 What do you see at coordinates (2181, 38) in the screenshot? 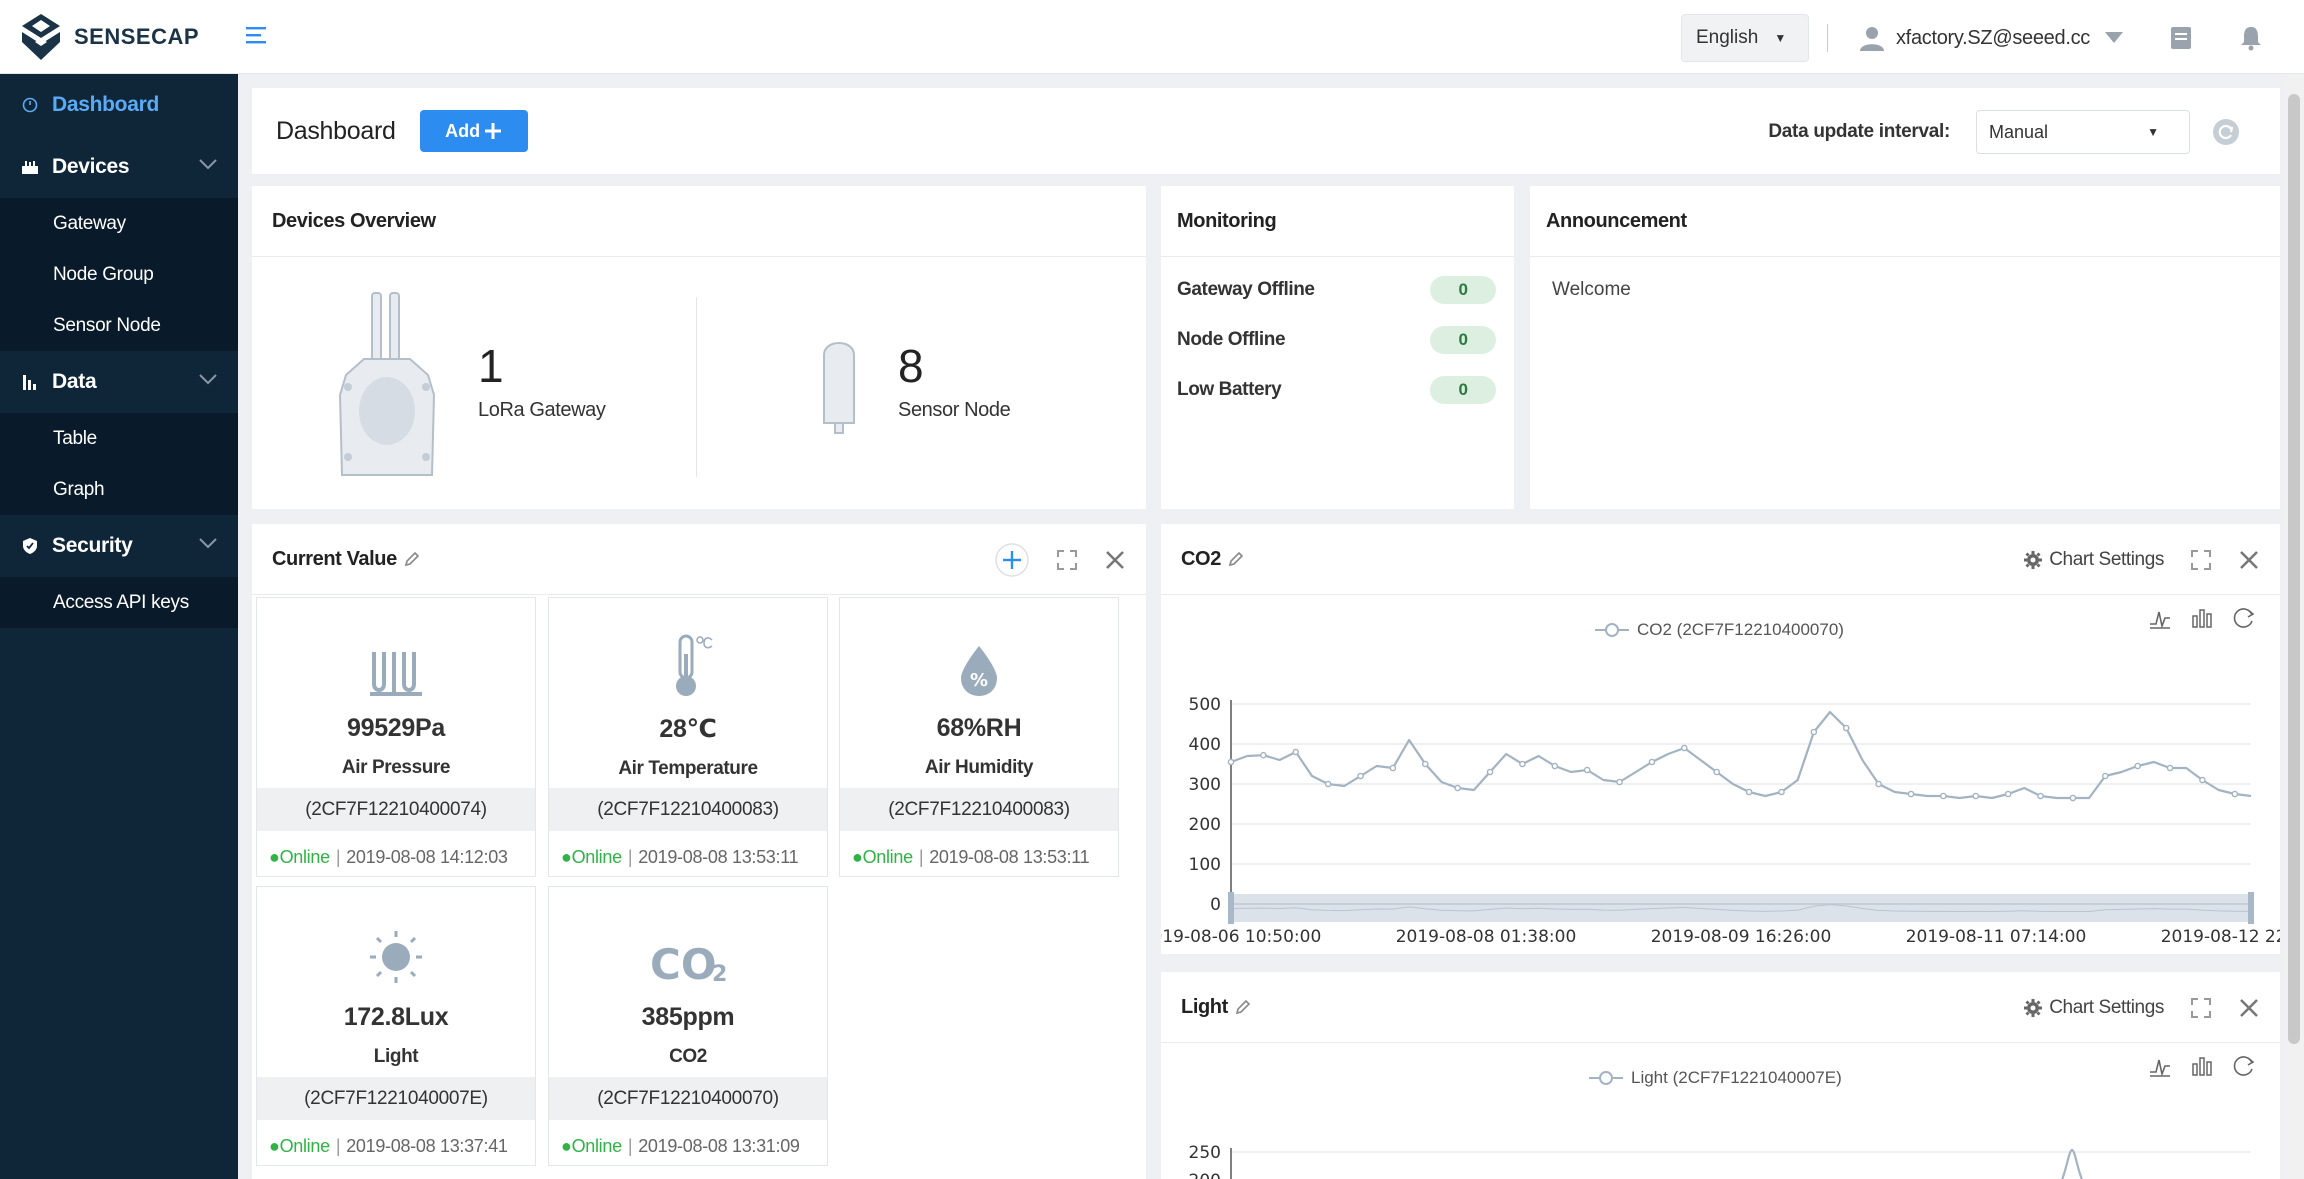
I see `docs-icon` at bounding box center [2181, 38].